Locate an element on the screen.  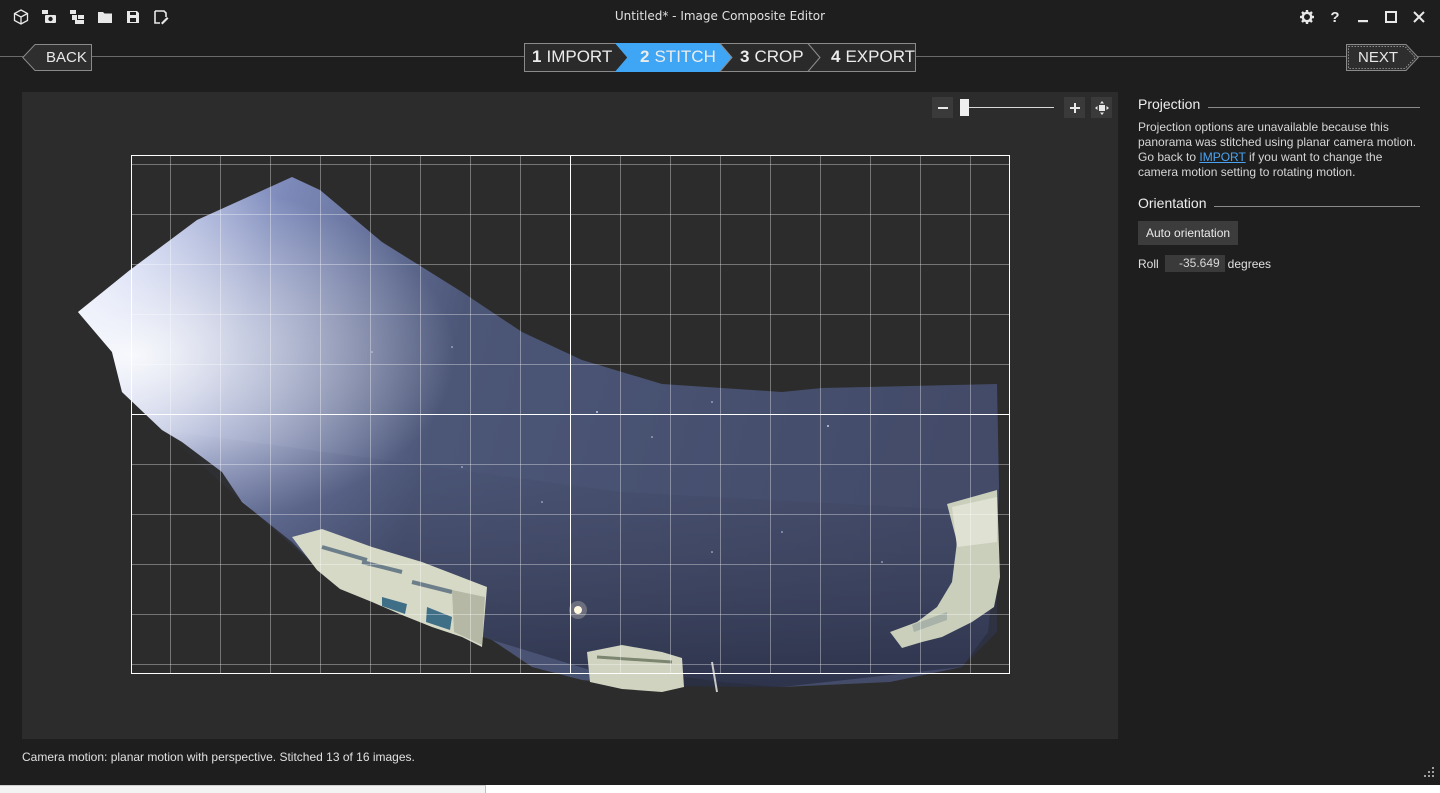
step-import: 1 IMPORT is located at coordinates (572, 57).